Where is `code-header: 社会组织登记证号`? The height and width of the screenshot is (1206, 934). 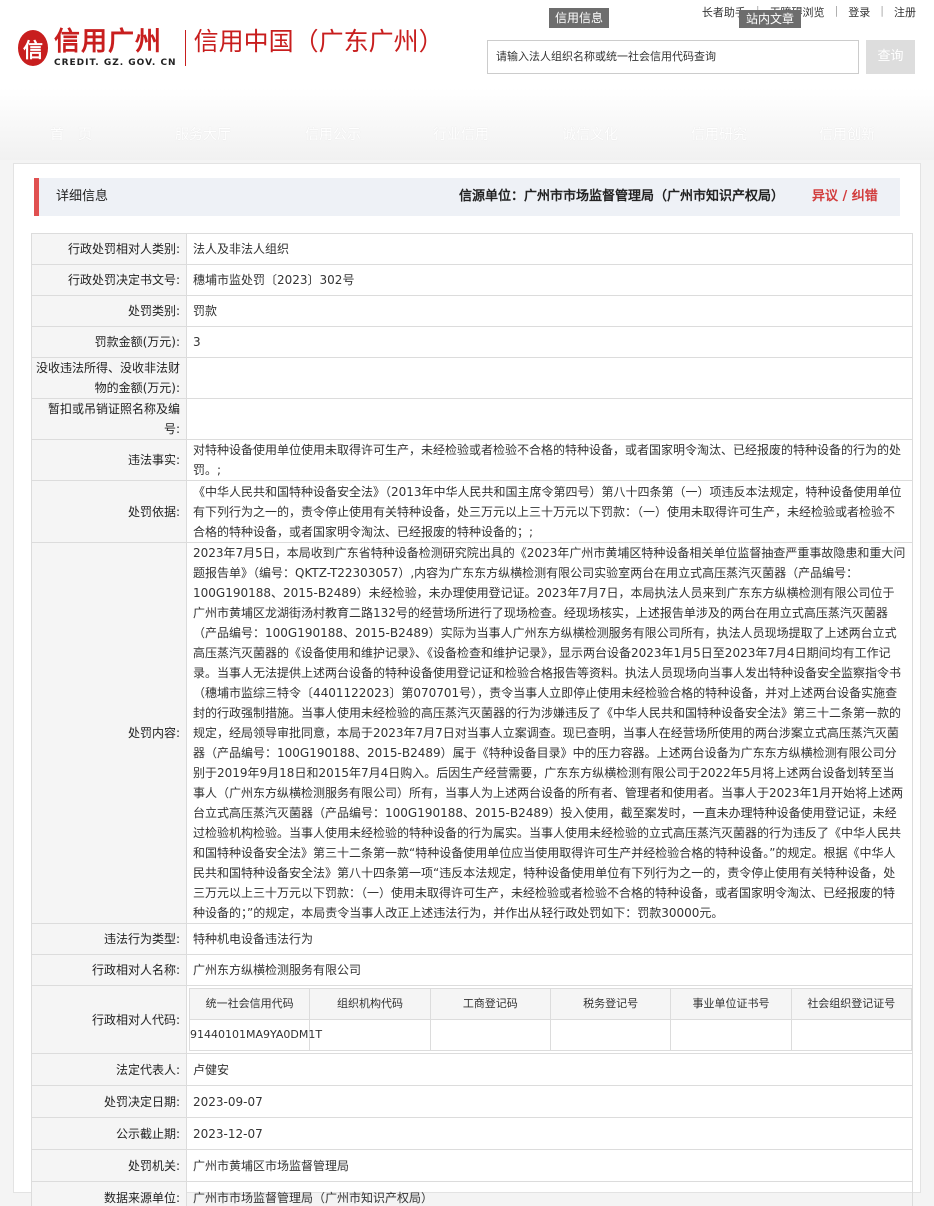 code-header: 社会组织登记证号 is located at coordinates (851, 1004).